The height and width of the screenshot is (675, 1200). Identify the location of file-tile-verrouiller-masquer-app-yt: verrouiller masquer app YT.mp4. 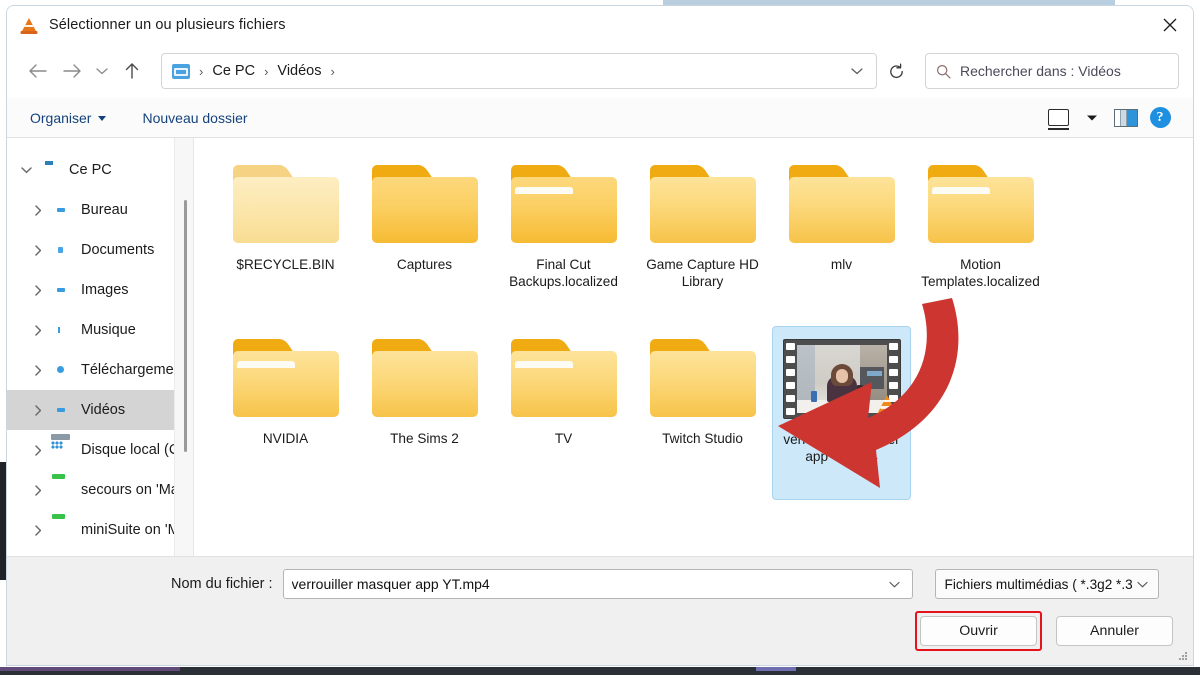
(841, 413).